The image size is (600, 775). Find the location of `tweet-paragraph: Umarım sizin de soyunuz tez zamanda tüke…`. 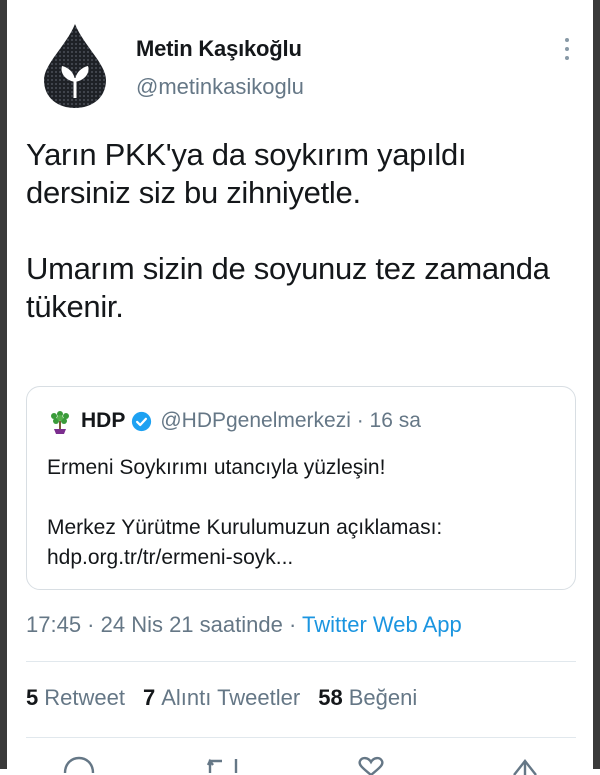

tweet-paragraph: Umarım sizin de soyunuz tez zamanda tüke… is located at coordinates (288, 287).